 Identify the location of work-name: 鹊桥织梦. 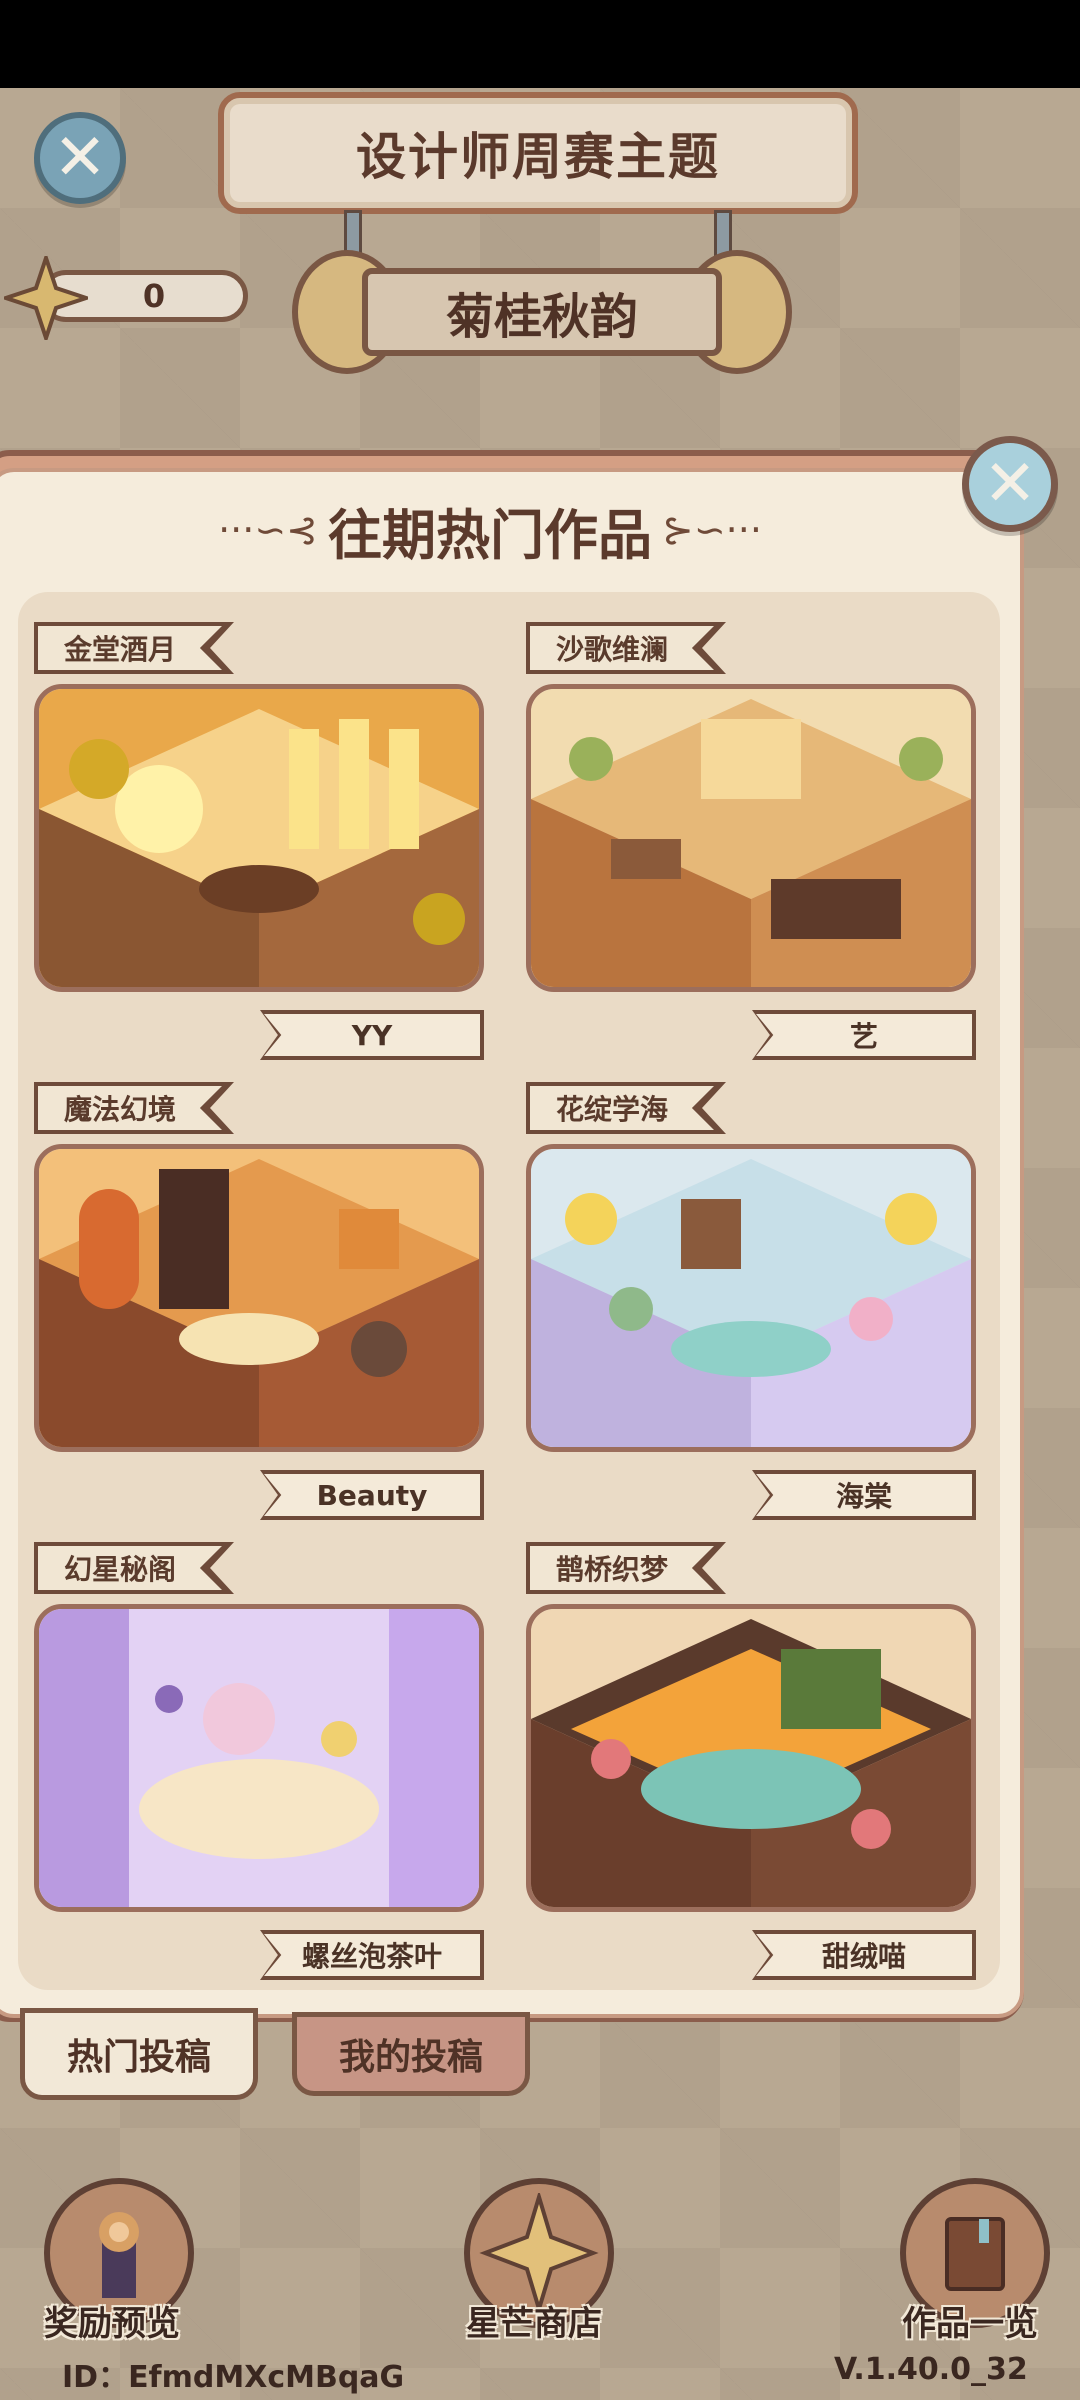
(622, 1568).